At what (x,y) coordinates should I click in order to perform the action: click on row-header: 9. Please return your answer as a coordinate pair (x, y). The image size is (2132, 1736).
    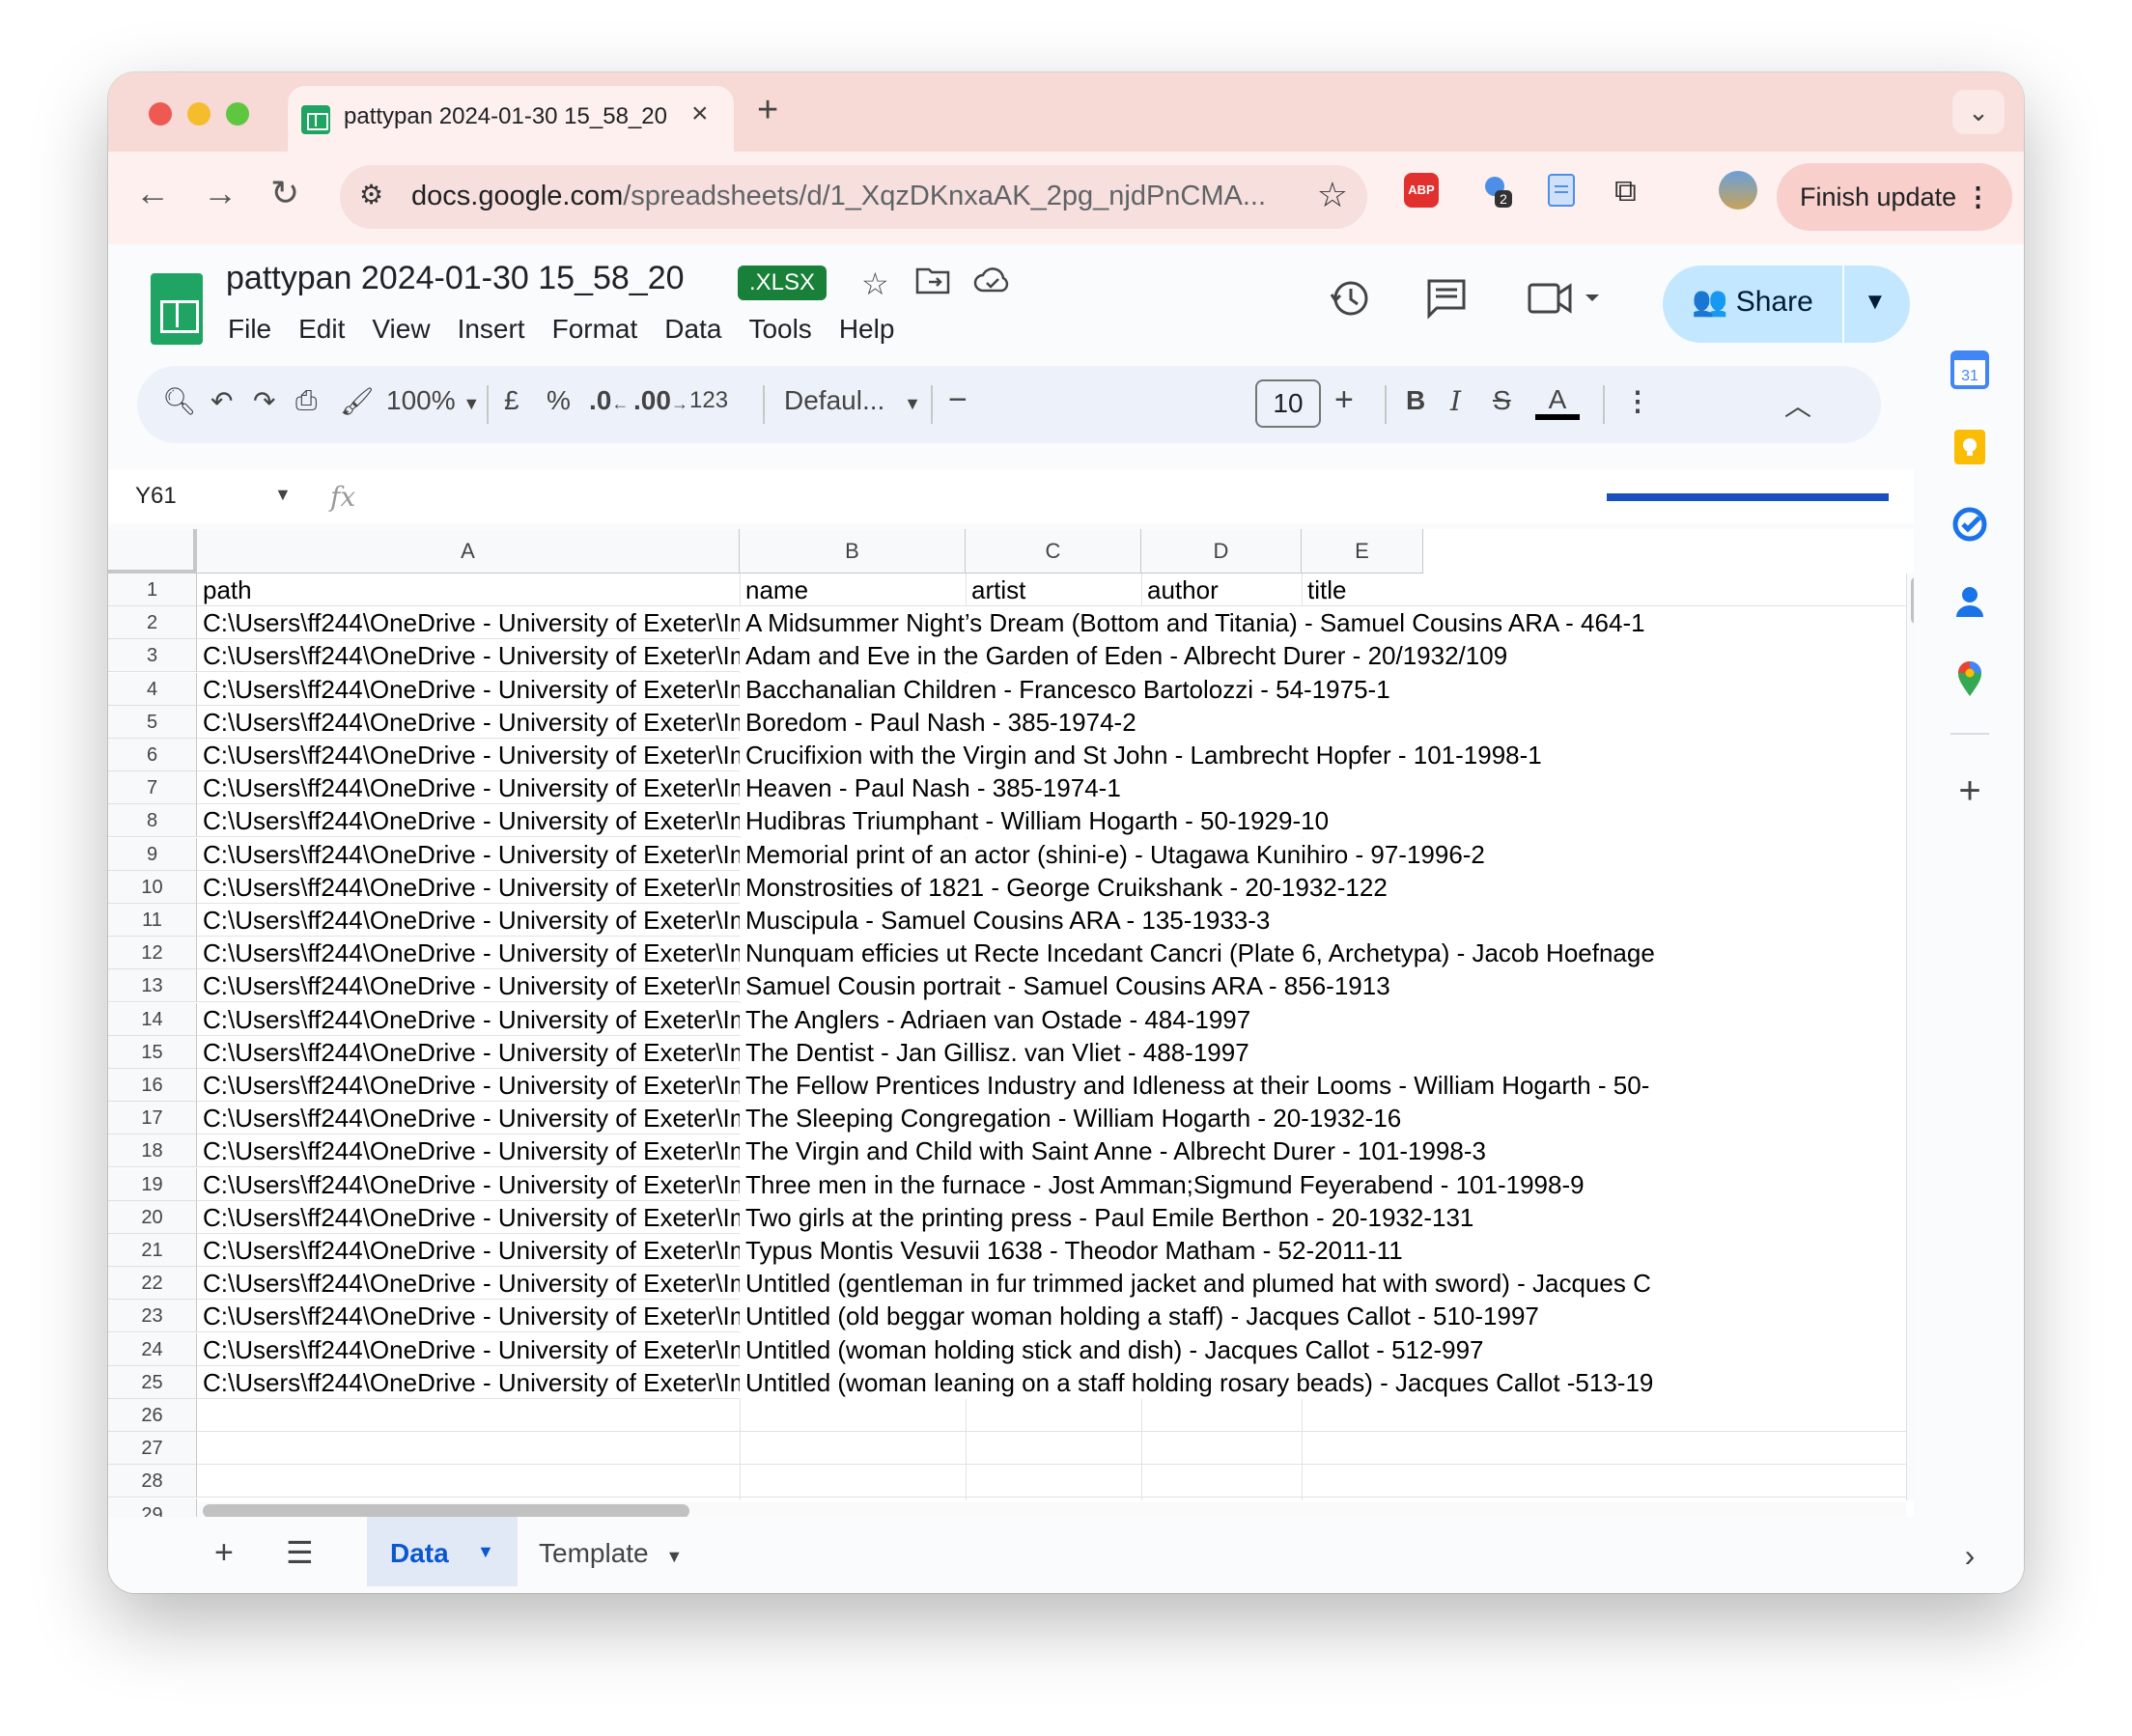
    Looking at the image, I should click on (152, 855).